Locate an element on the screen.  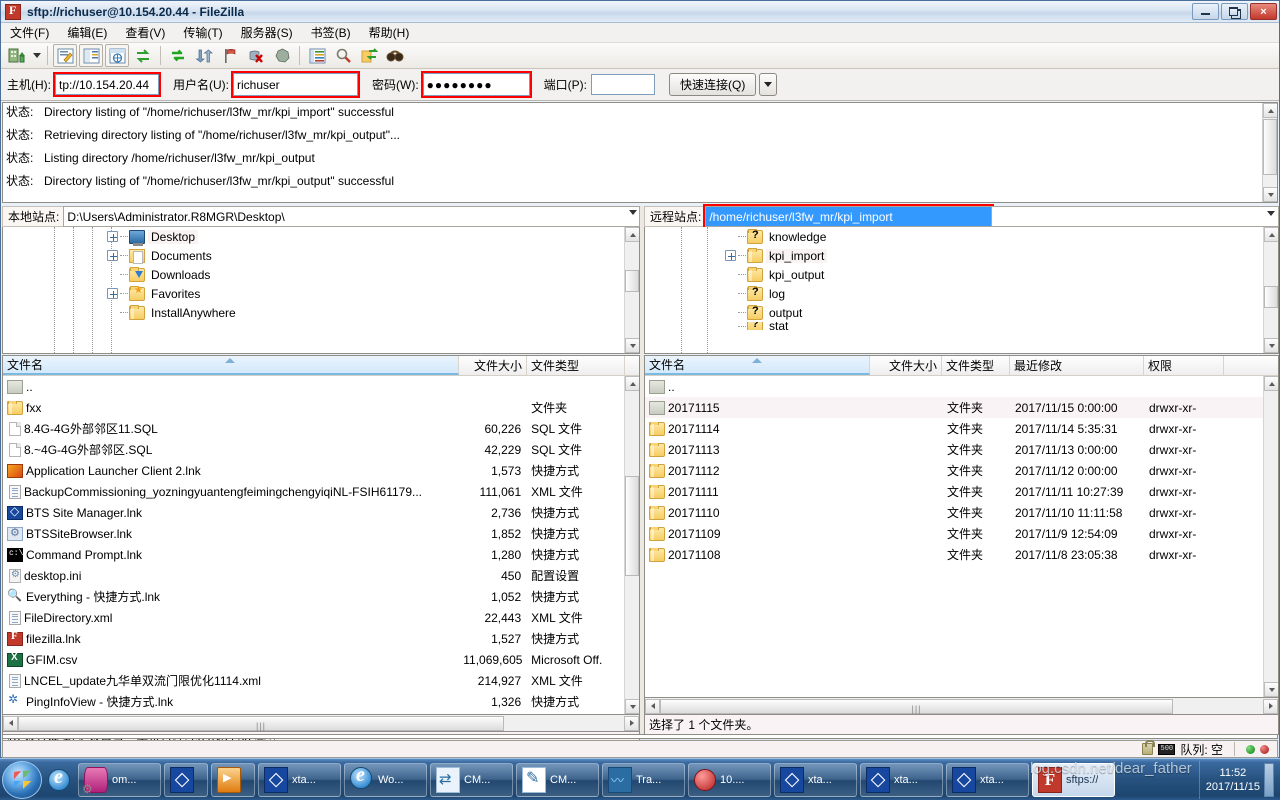
hscroll-track: ||| is located at coordinates (961, 706).